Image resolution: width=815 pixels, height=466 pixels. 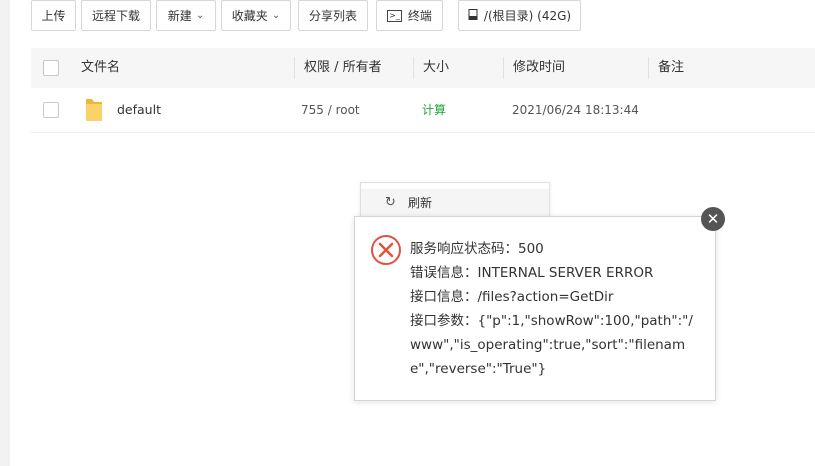 I want to click on terminal-icon: >_, so click(x=394, y=15).